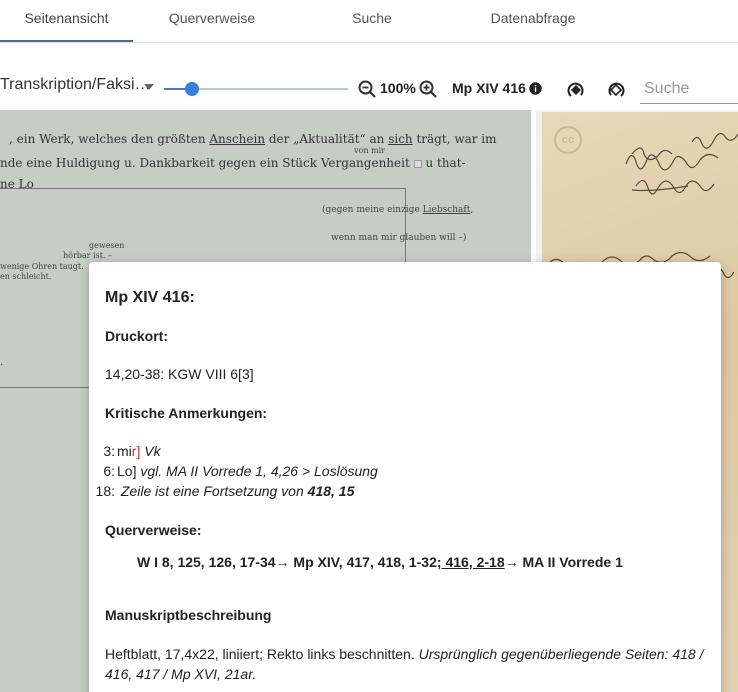 This screenshot has height=692, width=738. What do you see at coordinates (372, 21) in the screenshot?
I see `tab-suche: Suche` at bounding box center [372, 21].